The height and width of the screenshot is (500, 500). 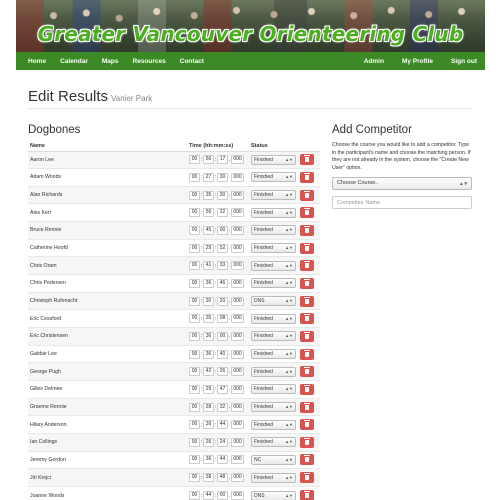 What do you see at coordinates (274, 459) in the screenshot?
I see `status-select: NC ▲▼` at bounding box center [274, 459].